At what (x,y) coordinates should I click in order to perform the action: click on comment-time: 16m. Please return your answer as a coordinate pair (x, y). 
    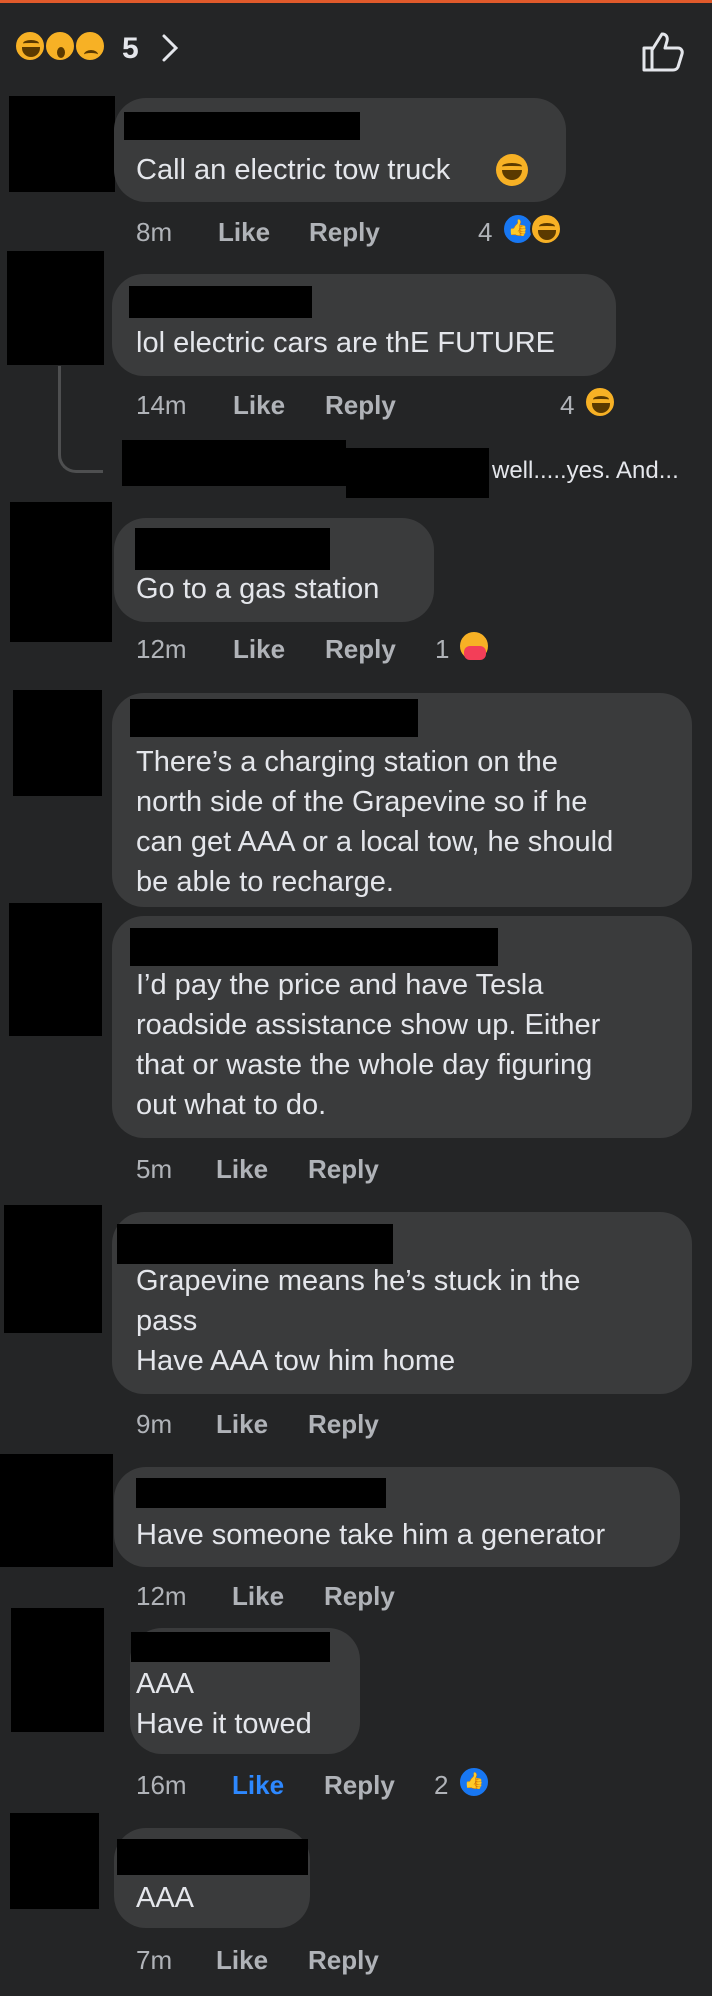
    Looking at the image, I should click on (161, 1785).